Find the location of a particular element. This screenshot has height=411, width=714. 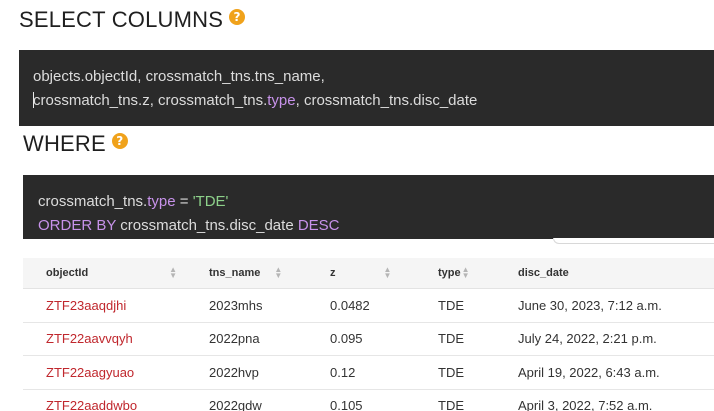

select-columns-title: SELECT COLUMNS is located at coordinates (121, 19).